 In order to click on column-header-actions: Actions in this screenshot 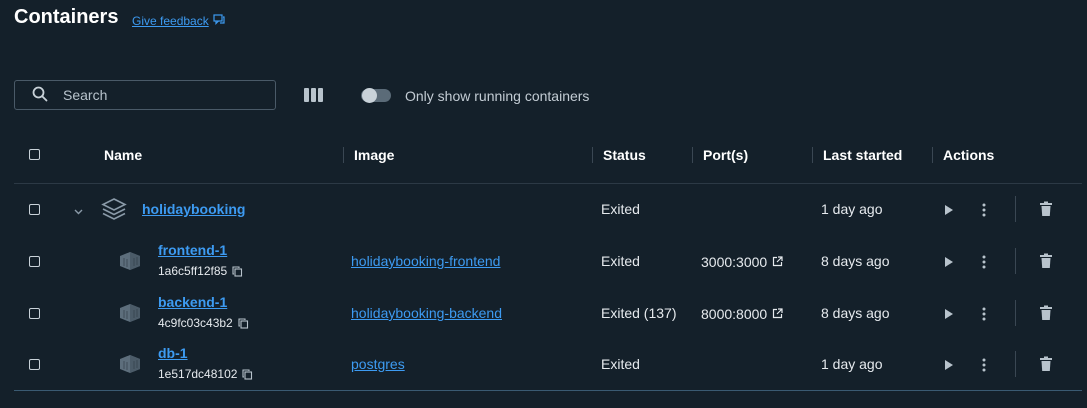, I will do `click(969, 155)`.